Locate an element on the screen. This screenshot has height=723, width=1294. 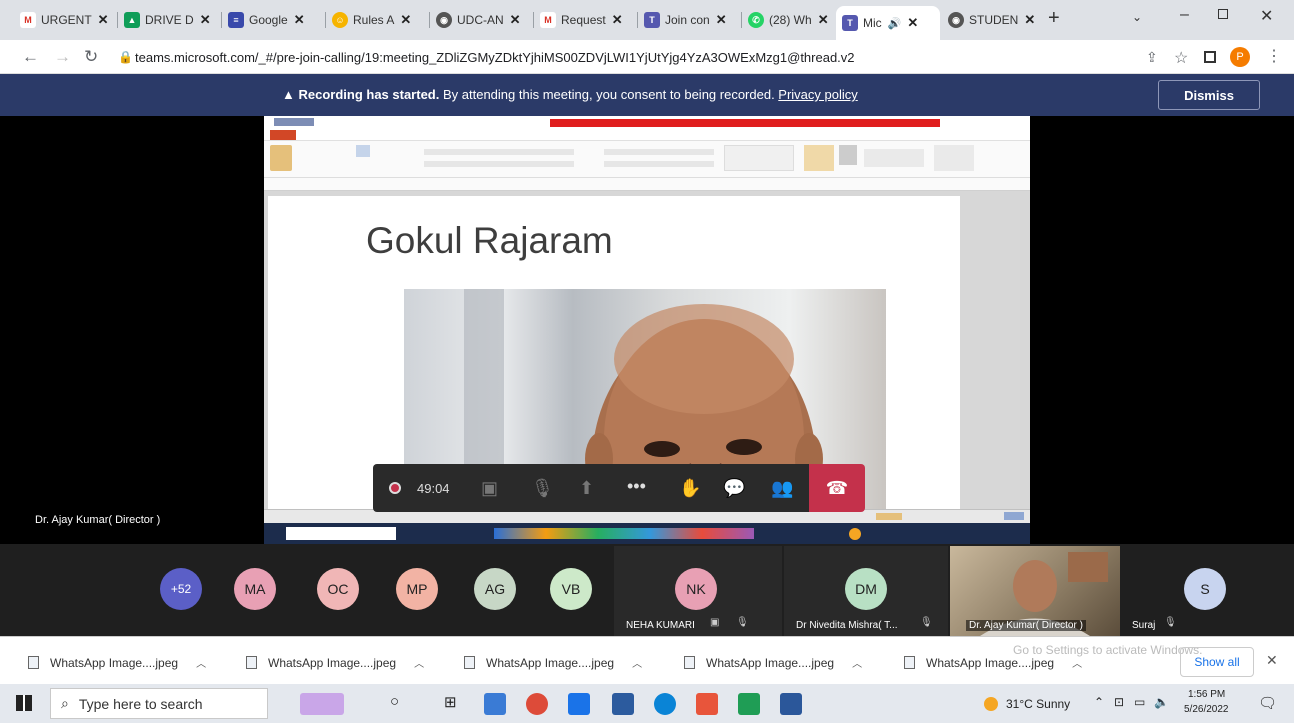
tab-label: Request is located at coordinates (583, 20).